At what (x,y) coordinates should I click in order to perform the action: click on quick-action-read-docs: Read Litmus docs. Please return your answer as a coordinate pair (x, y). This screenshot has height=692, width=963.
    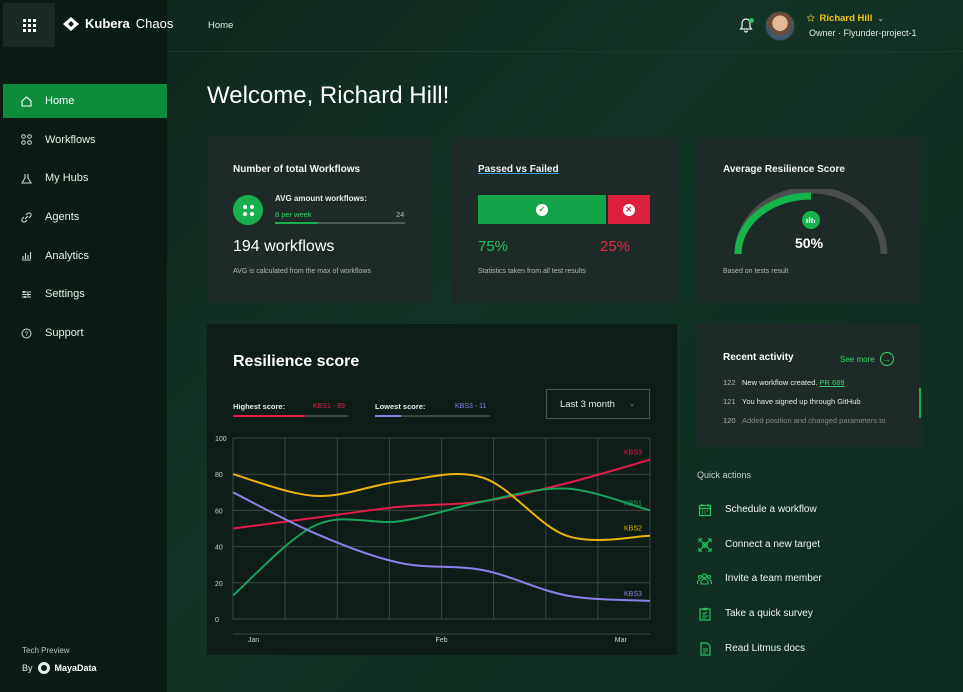
    Looking at the image, I should click on (751, 648).